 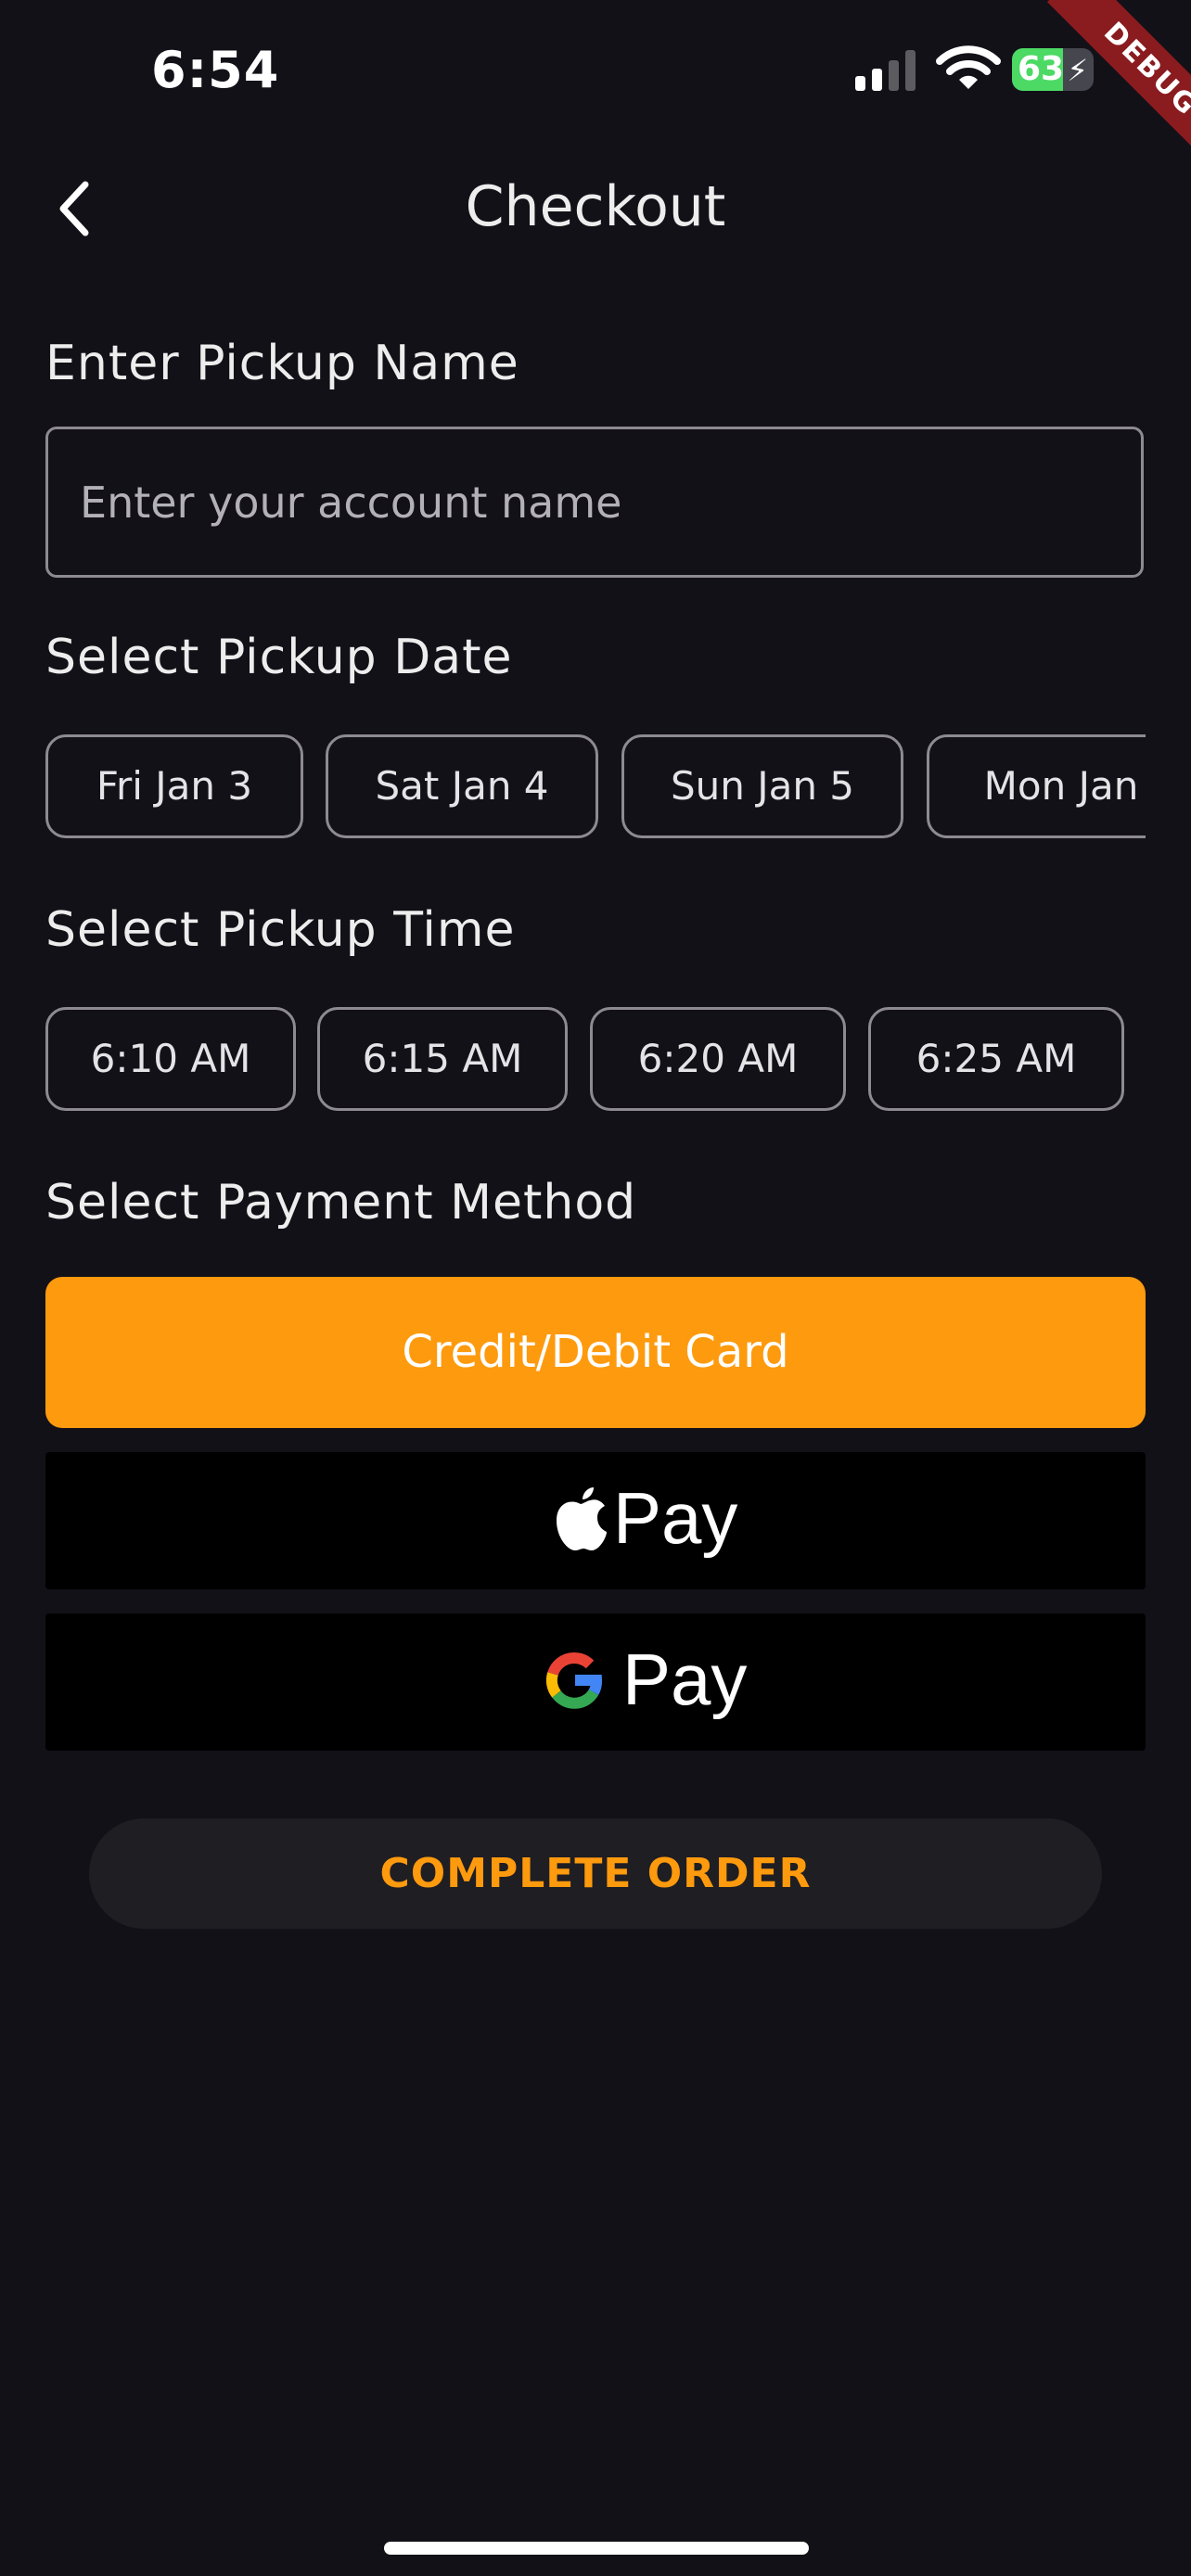 I want to click on time-chip: 6:25 AM, so click(x=996, y=1059).